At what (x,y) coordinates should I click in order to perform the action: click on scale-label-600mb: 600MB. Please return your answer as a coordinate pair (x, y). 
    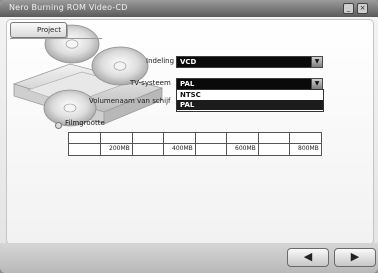
    Looking at the image, I should click on (245, 148).